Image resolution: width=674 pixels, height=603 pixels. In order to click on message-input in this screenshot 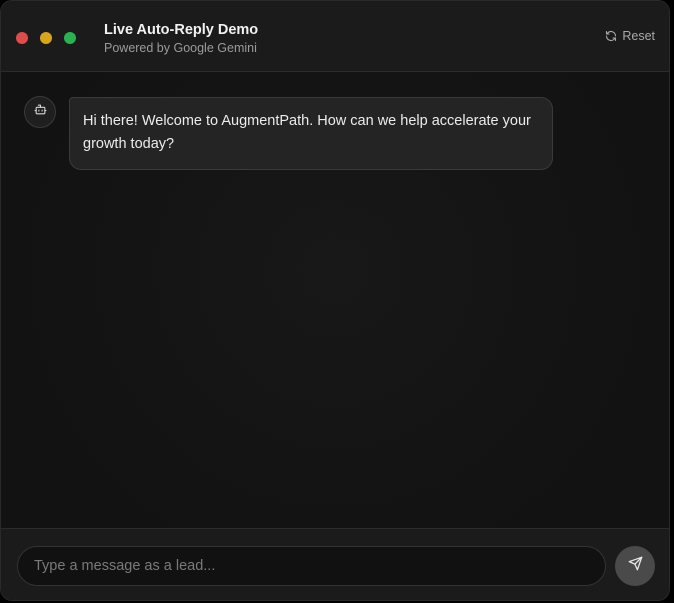, I will do `click(311, 566)`.